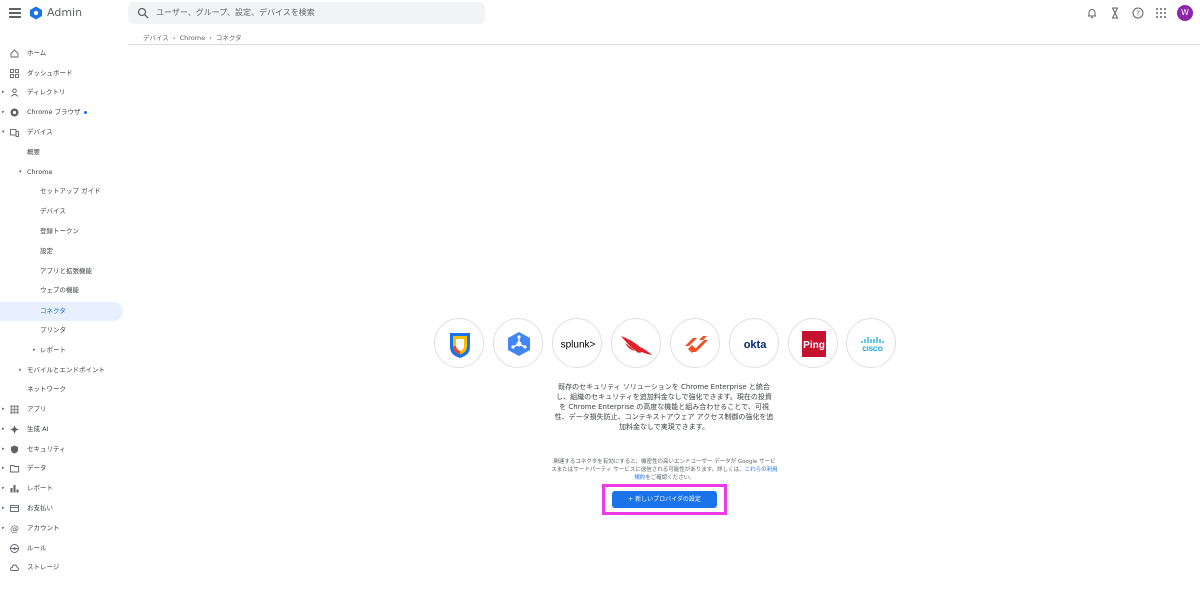 The height and width of the screenshot is (593, 1200). I want to click on new-indicator-dot, so click(85, 112).